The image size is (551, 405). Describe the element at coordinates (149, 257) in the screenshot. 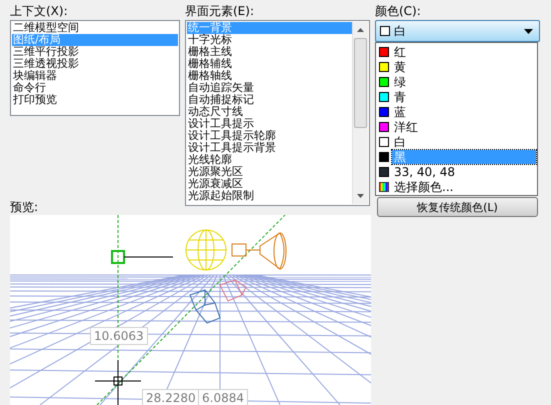

I see `tracking-line` at that location.